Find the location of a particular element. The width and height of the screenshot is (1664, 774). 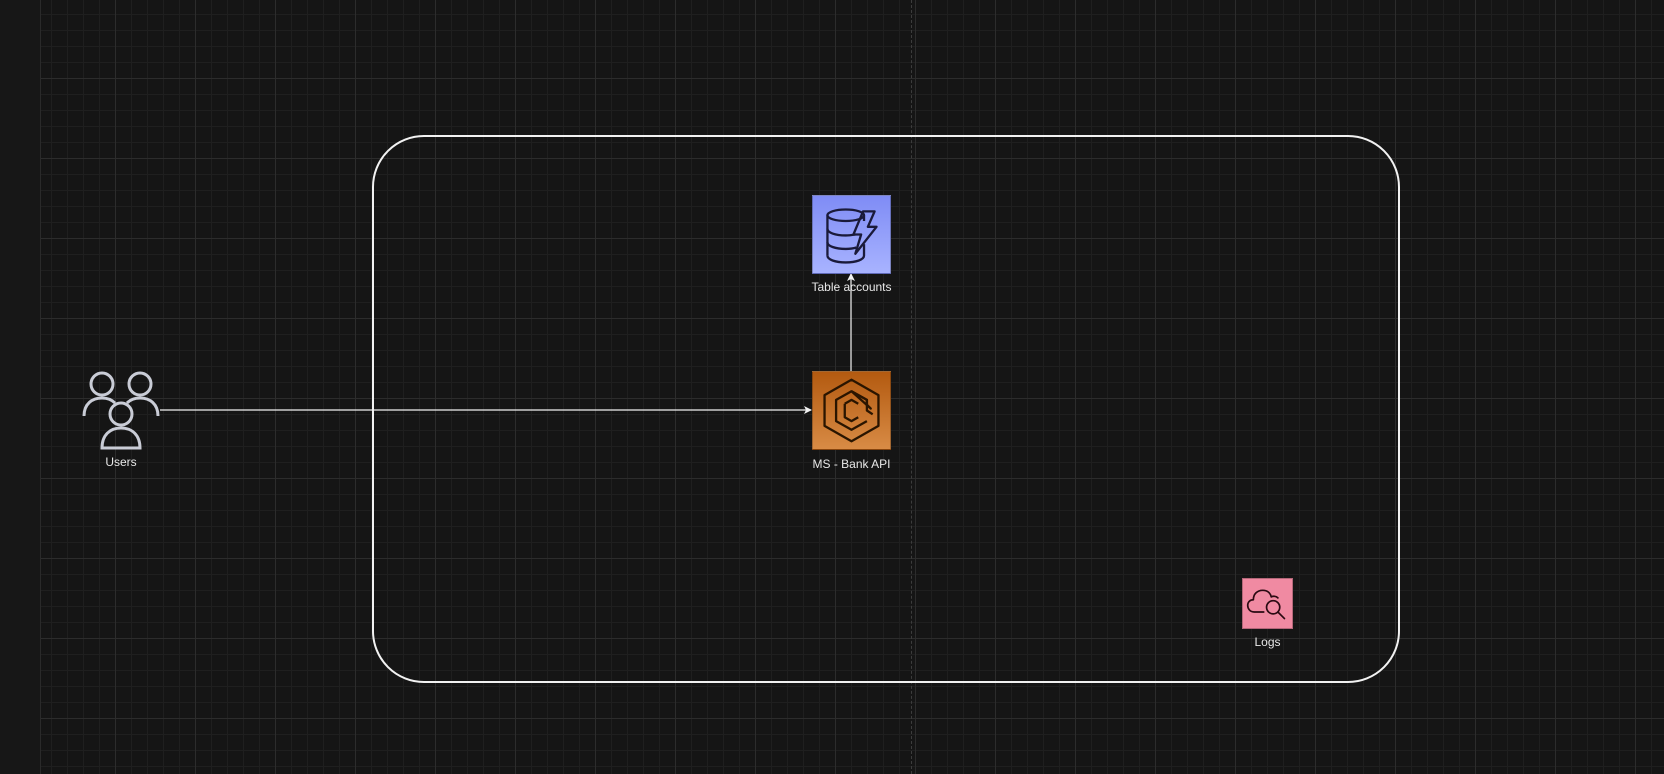

users-label: Users is located at coordinates (121, 462).